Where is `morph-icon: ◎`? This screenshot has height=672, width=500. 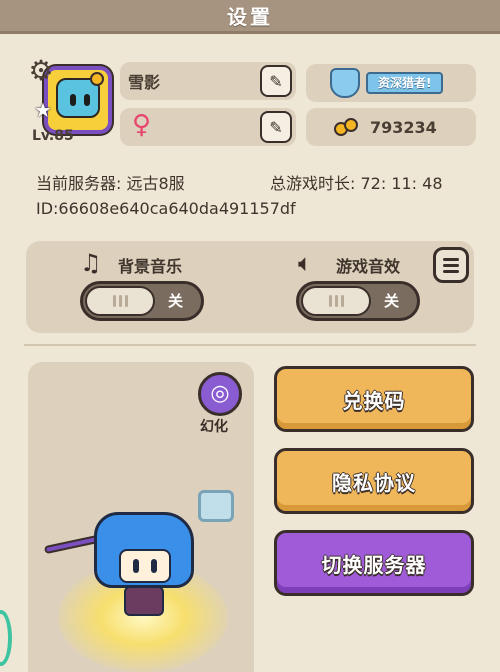
morph-icon: ◎ is located at coordinates (220, 394).